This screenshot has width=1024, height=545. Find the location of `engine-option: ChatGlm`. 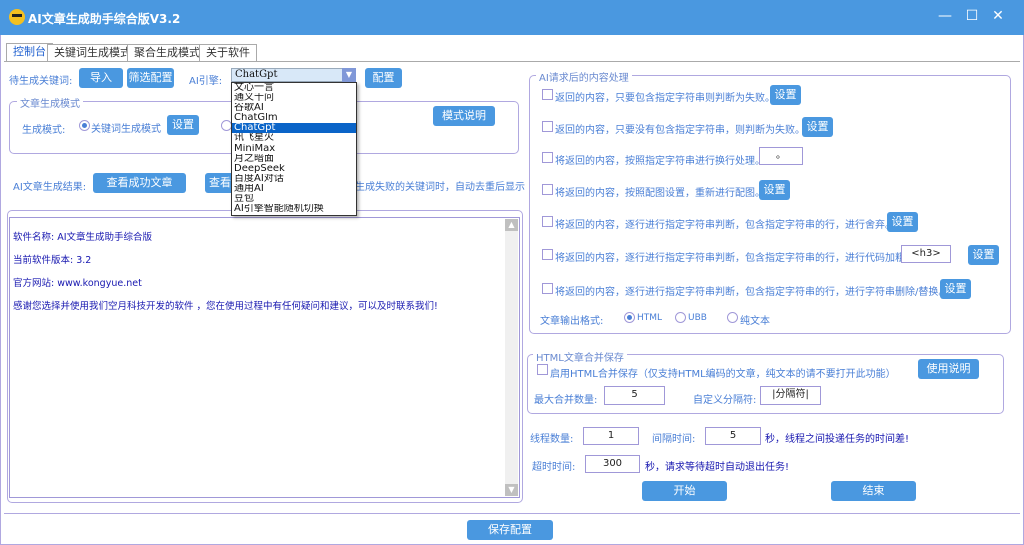

engine-option: ChatGlm is located at coordinates (294, 118).